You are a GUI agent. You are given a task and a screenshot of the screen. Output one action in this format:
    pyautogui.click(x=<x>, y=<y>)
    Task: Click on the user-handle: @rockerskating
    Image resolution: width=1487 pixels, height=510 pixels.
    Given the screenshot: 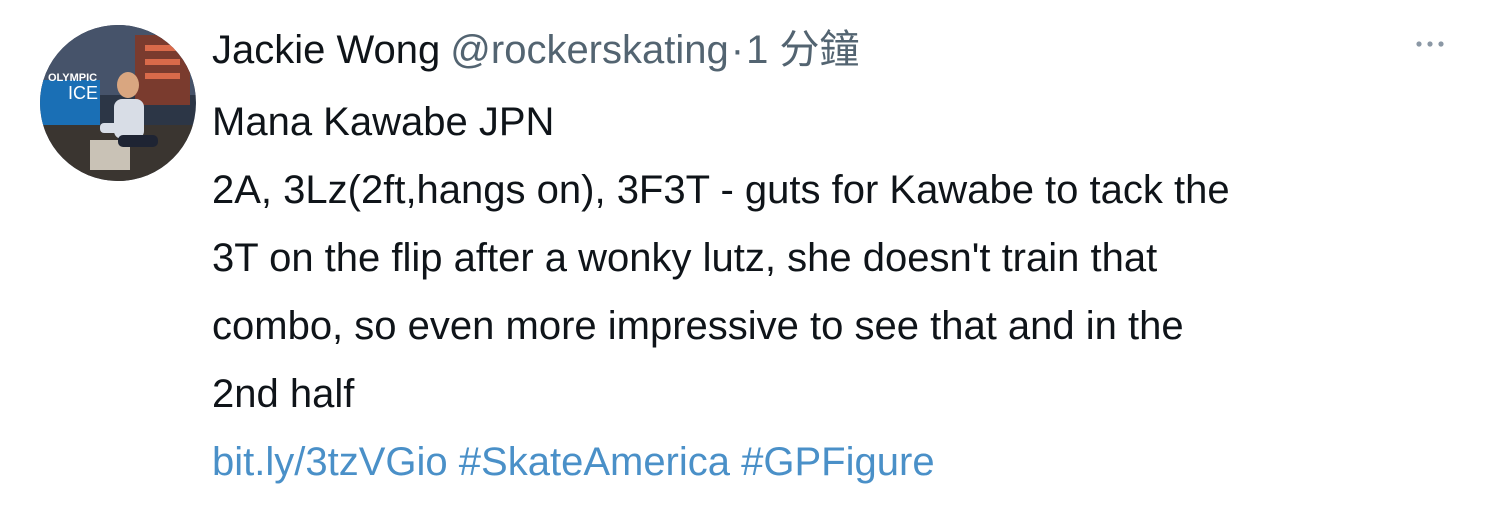 What is the action you would take?
    pyautogui.click(x=589, y=50)
    